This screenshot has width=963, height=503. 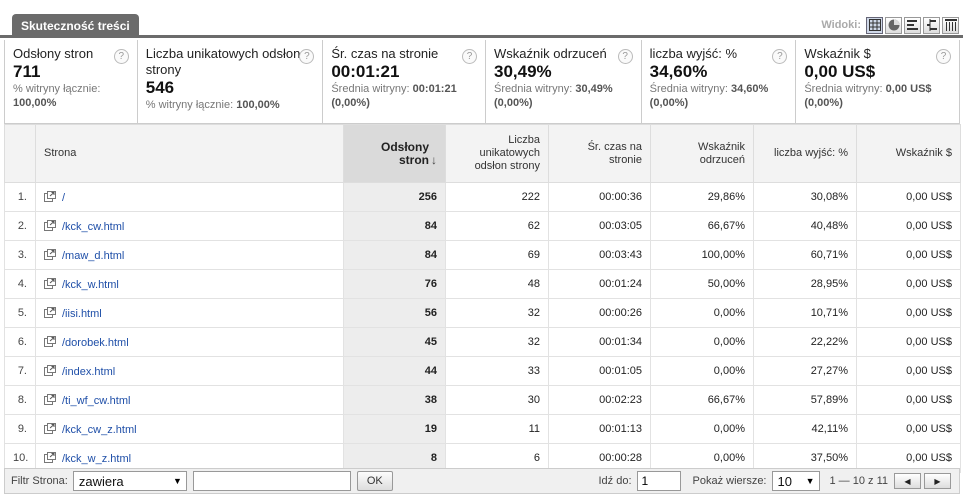 What do you see at coordinates (795, 481) in the screenshot?
I see `rows-per-page-select: 10 ▼` at bounding box center [795, 481].